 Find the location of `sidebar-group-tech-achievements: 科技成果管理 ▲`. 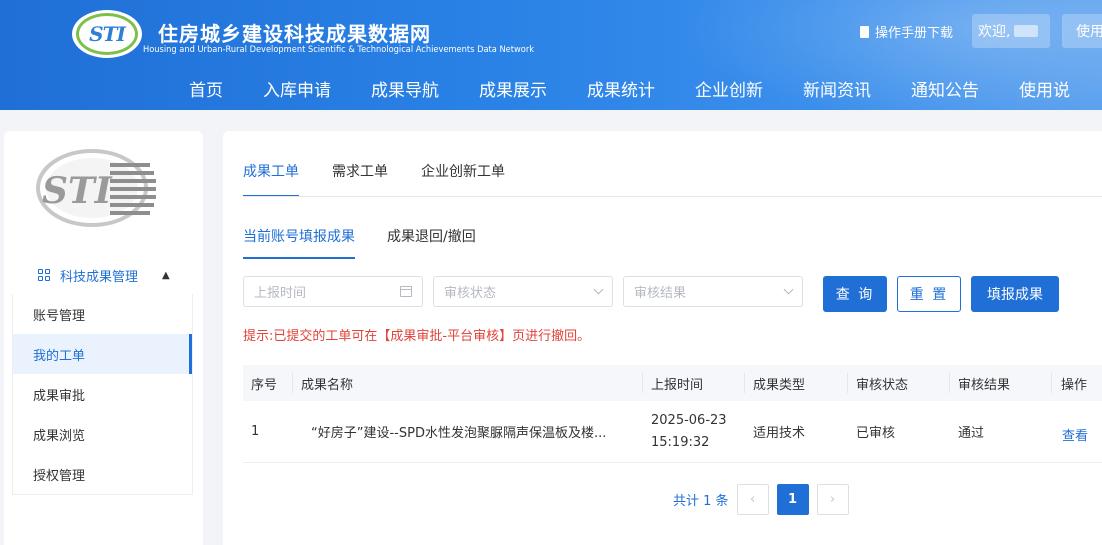

sidebar-group-tech-achievements: 科技成果管理 ▲ is located at coordinates (103, 275).